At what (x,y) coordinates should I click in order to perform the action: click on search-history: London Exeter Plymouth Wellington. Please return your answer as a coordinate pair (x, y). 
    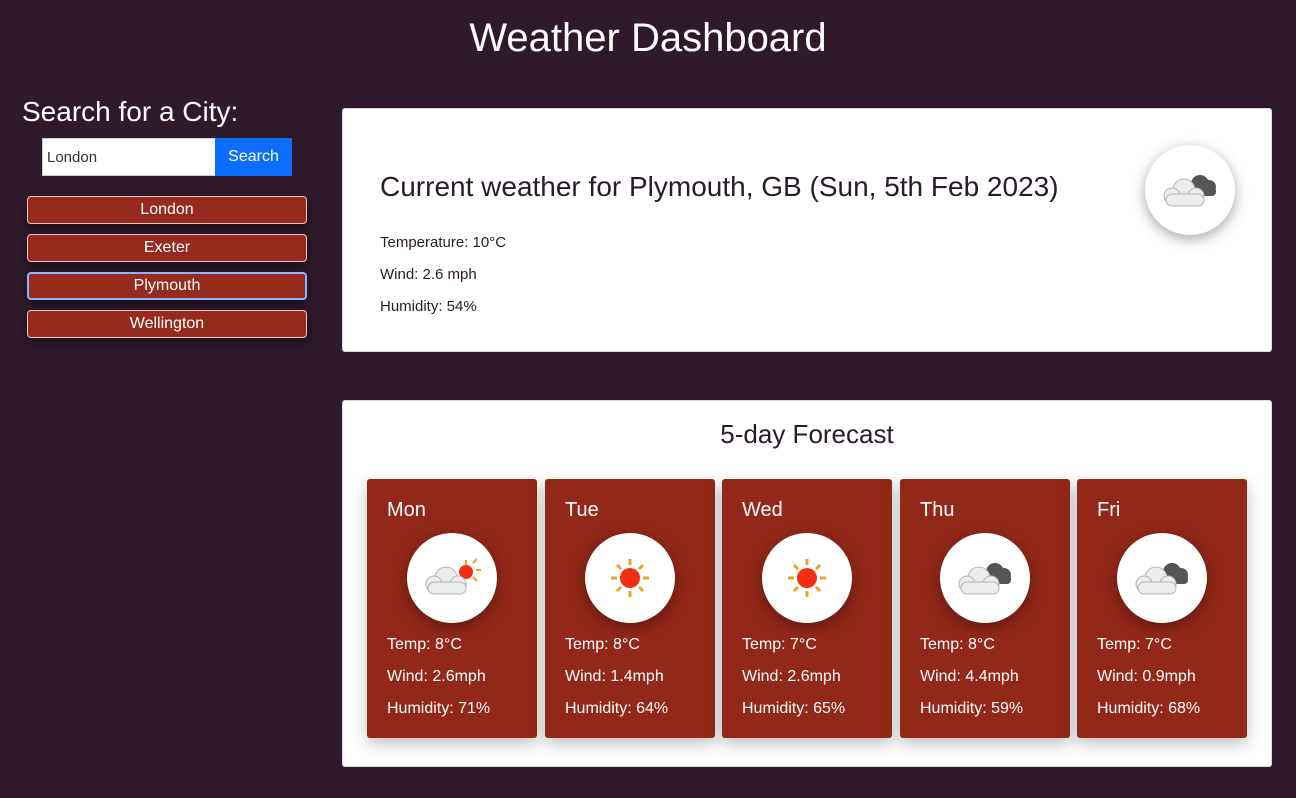
    Looking at the image, I should click on (167, 267).